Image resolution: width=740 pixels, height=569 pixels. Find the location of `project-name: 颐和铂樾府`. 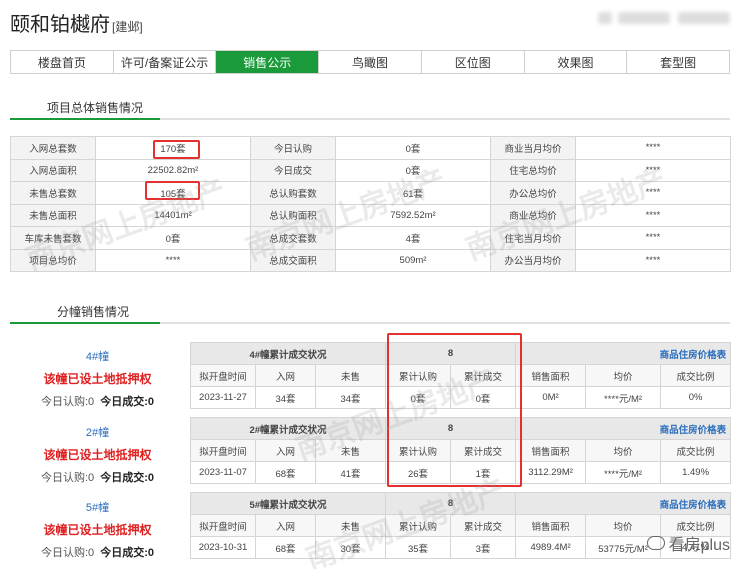

project-name: 颐和铂樾府 is located at coordinates (60, 25).